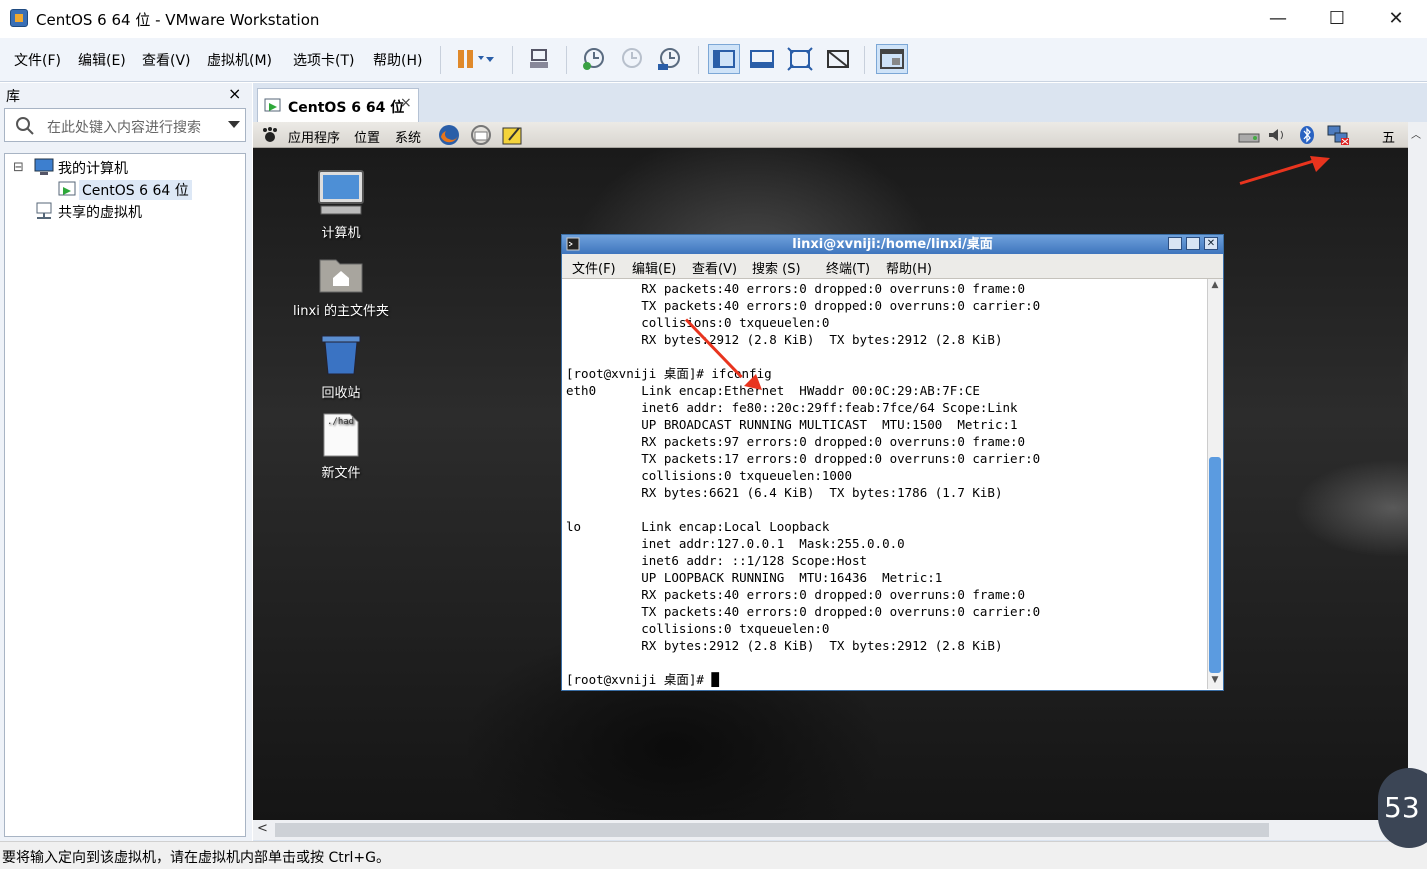 The image size is (1427, 869). What do you see at coordinates (1250, 135) in the screenshot?
I see `removable-device-icon` at bounding box center [1250, 135].